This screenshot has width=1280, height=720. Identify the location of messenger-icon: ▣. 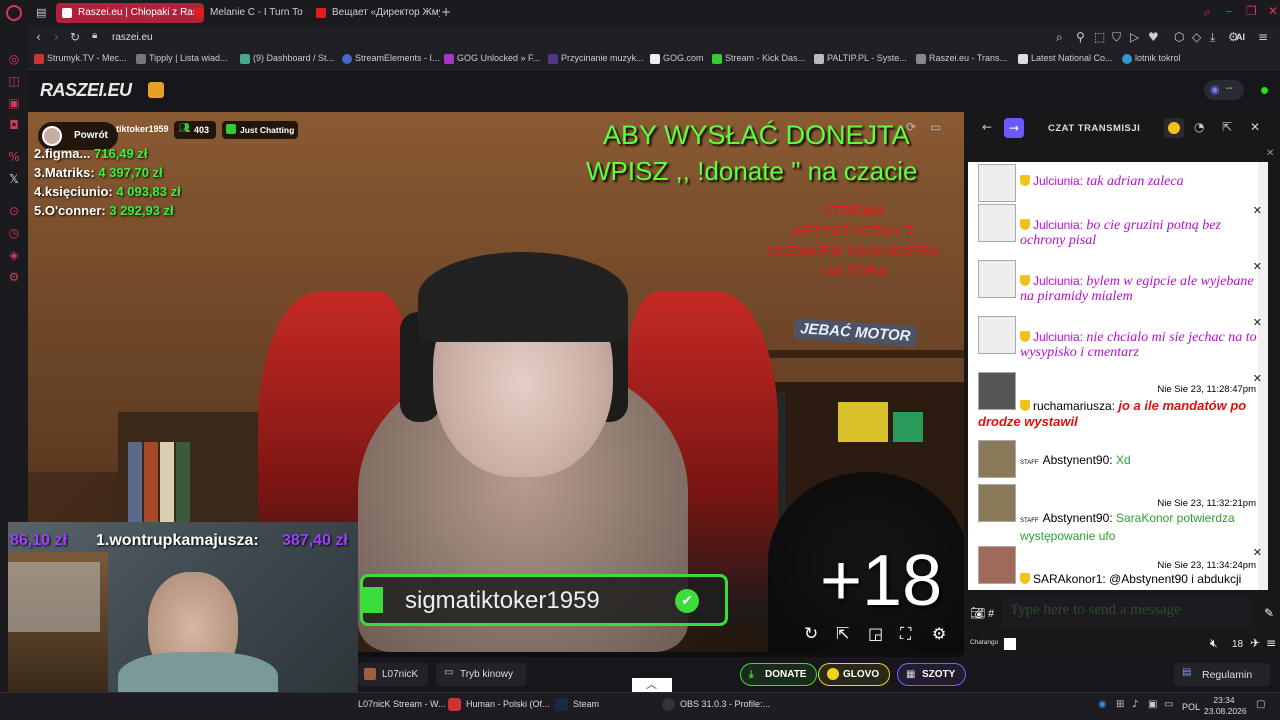
(14, 103).